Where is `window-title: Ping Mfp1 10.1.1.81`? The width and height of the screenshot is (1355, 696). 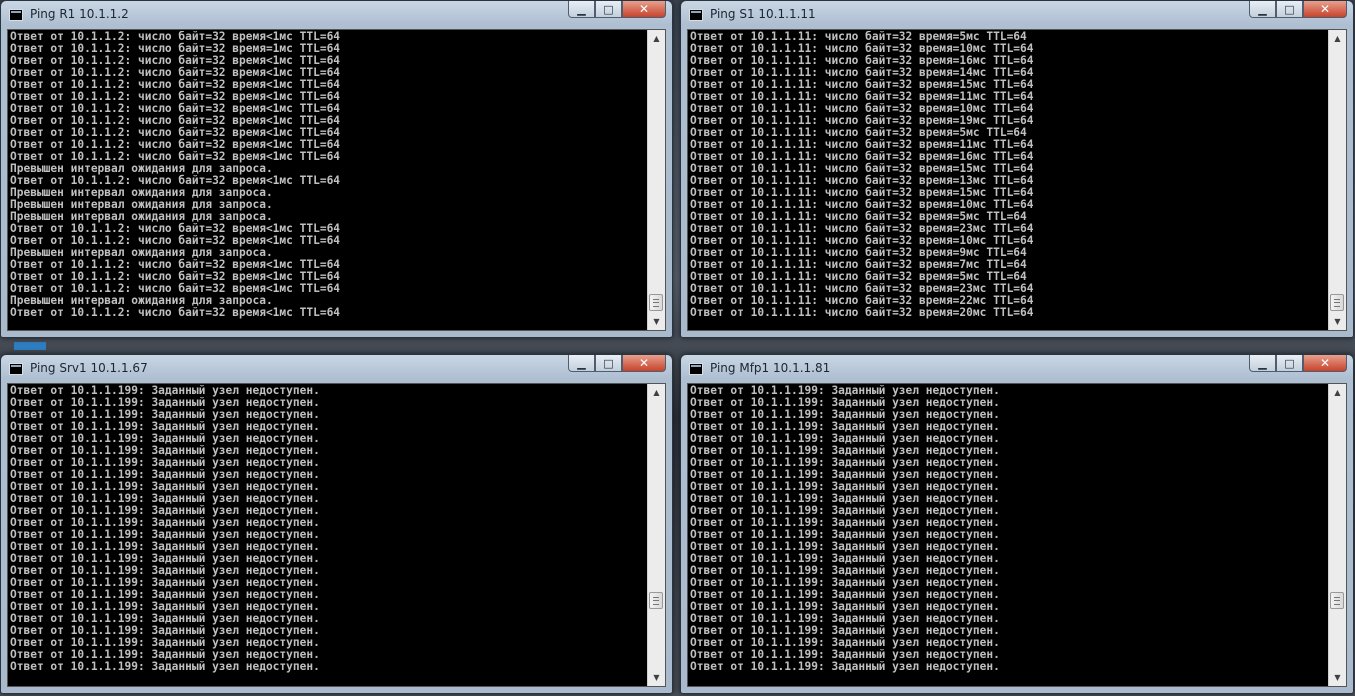 window-title: Ping Mfp1 10.1.1.81 is located at coordinates (770, 368).